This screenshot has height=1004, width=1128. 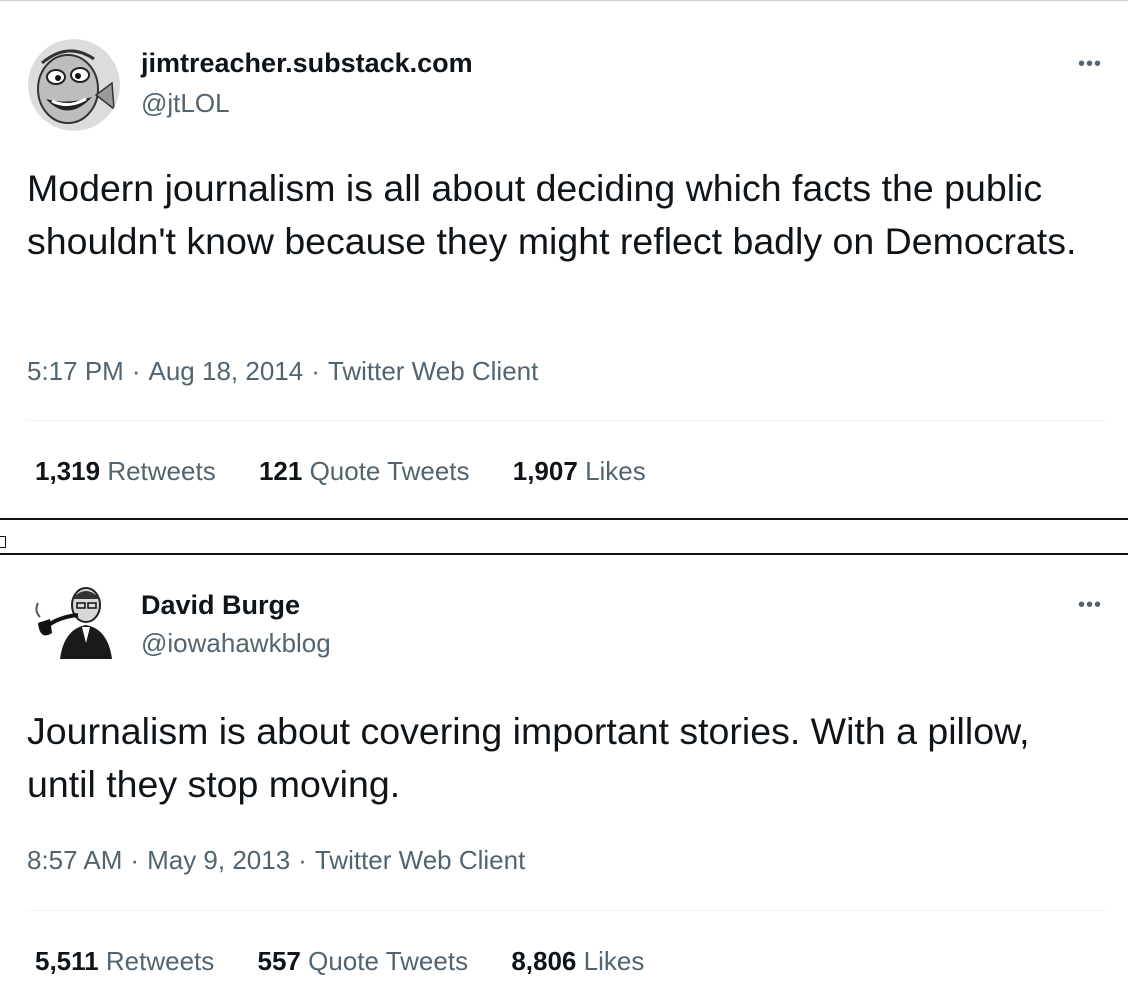 I want to click on likes-stat: 1,907 Likes, so click(x=579, y=471).